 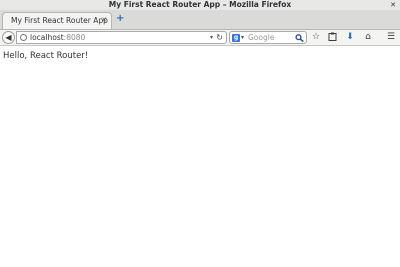 I want to click on url-text: localhost:8080, so click(x=57, y=38).